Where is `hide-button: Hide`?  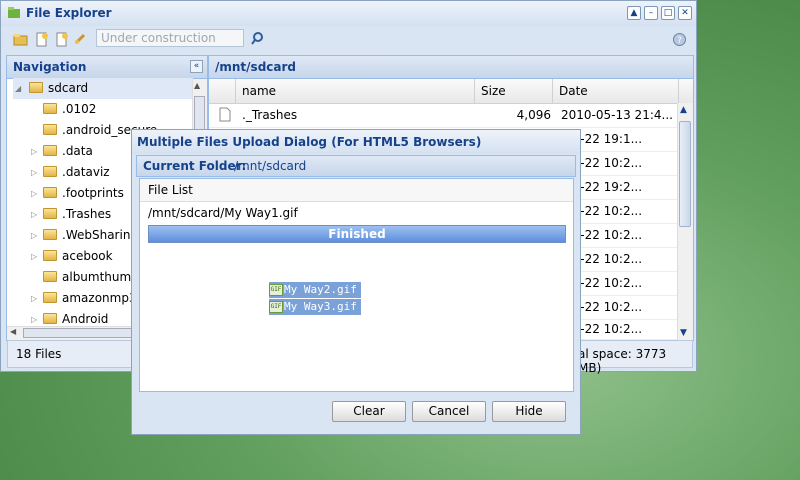
hide-button: Hide is located at coordinates (529, 411).